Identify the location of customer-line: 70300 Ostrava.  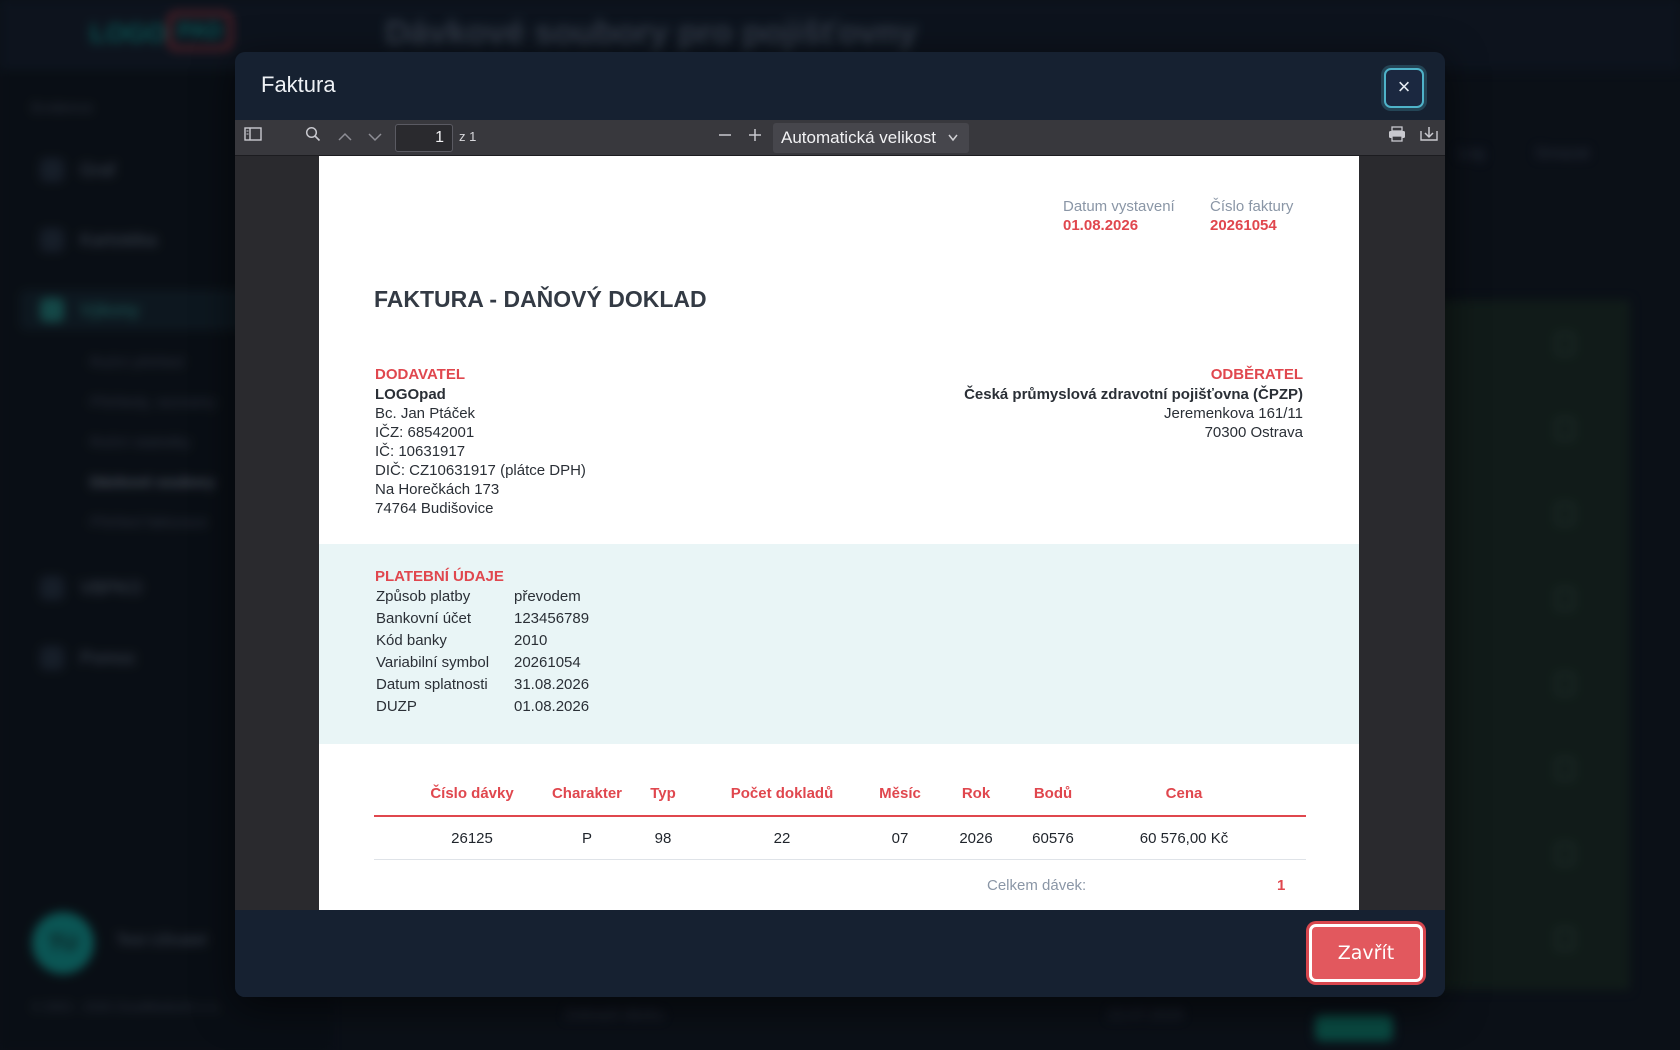
(1253, 432).